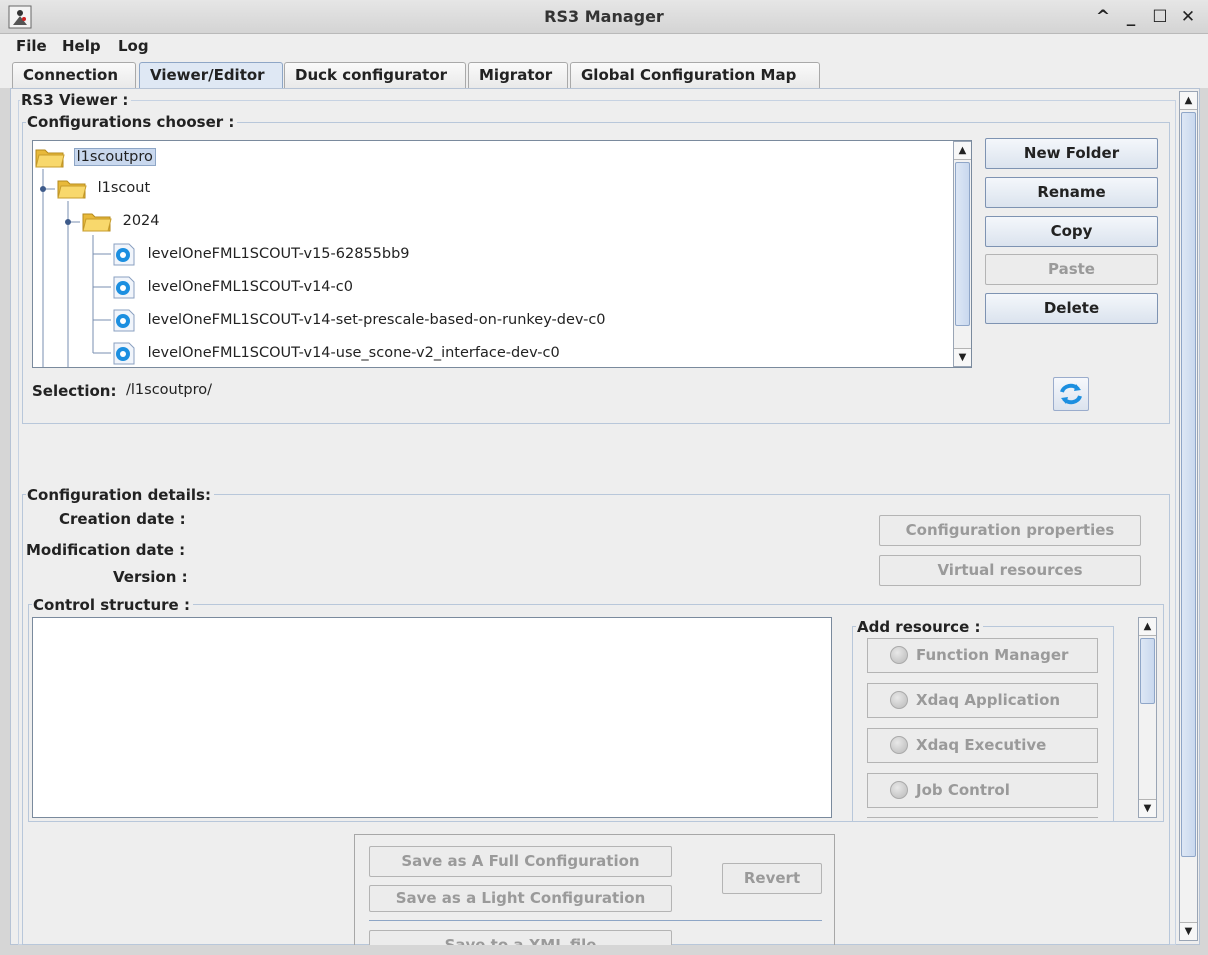  Describe the element at coordinates (982, 818) in the screenshot. I see `resource-list-overflow-edge` at that location.